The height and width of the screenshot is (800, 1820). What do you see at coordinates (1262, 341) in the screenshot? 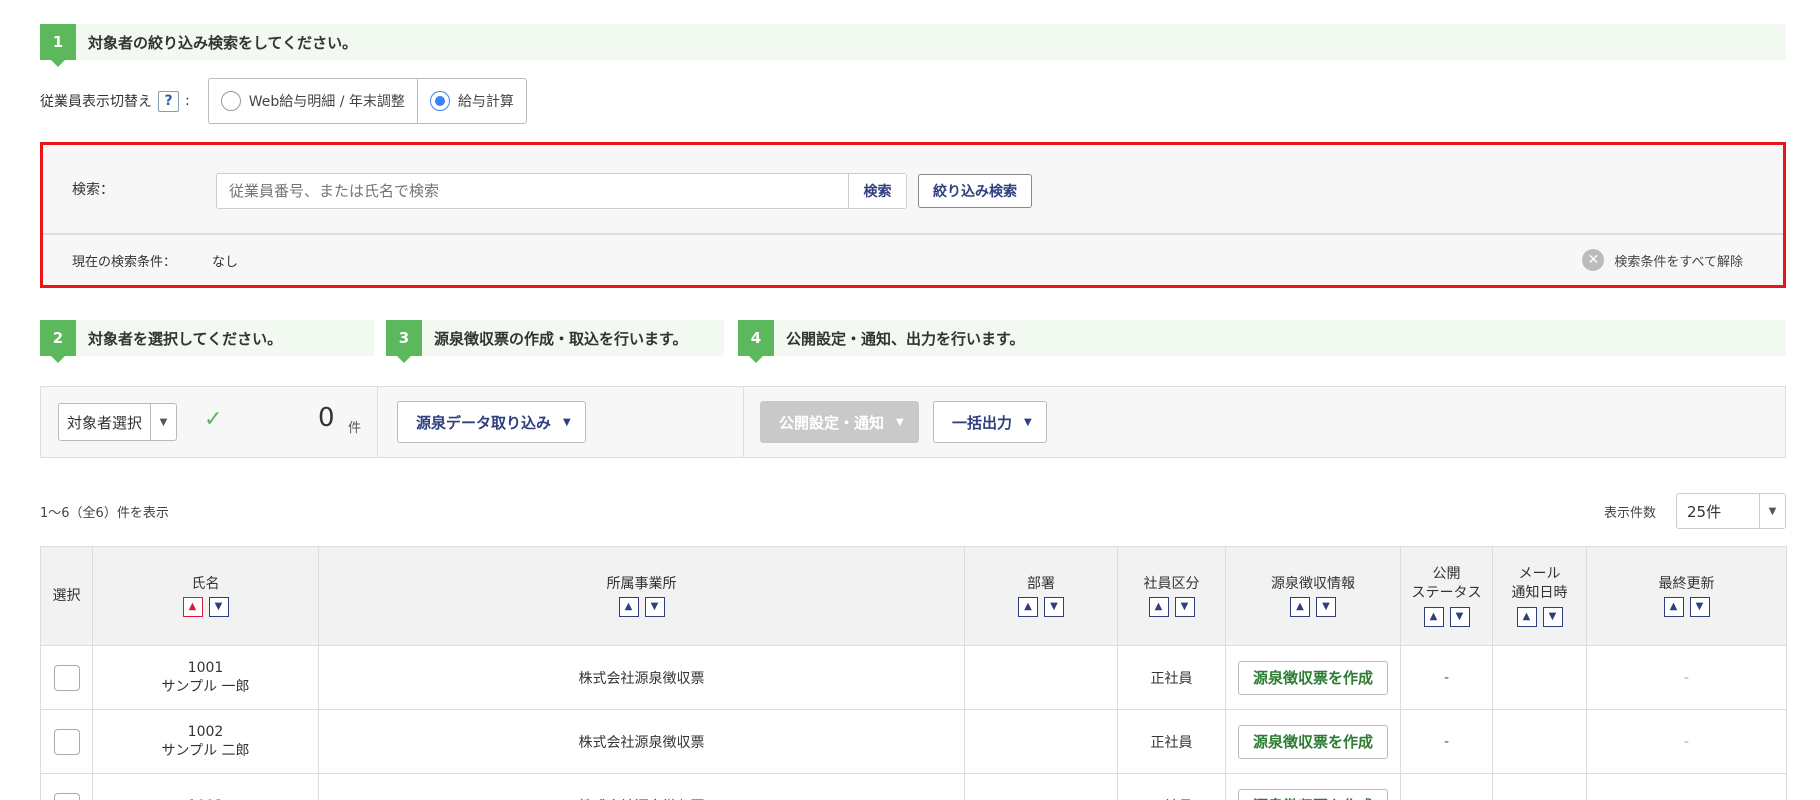
I see `step-4-bar: 4 公開設定・通知、出力を行います。` at bounding box center [1262, 341].